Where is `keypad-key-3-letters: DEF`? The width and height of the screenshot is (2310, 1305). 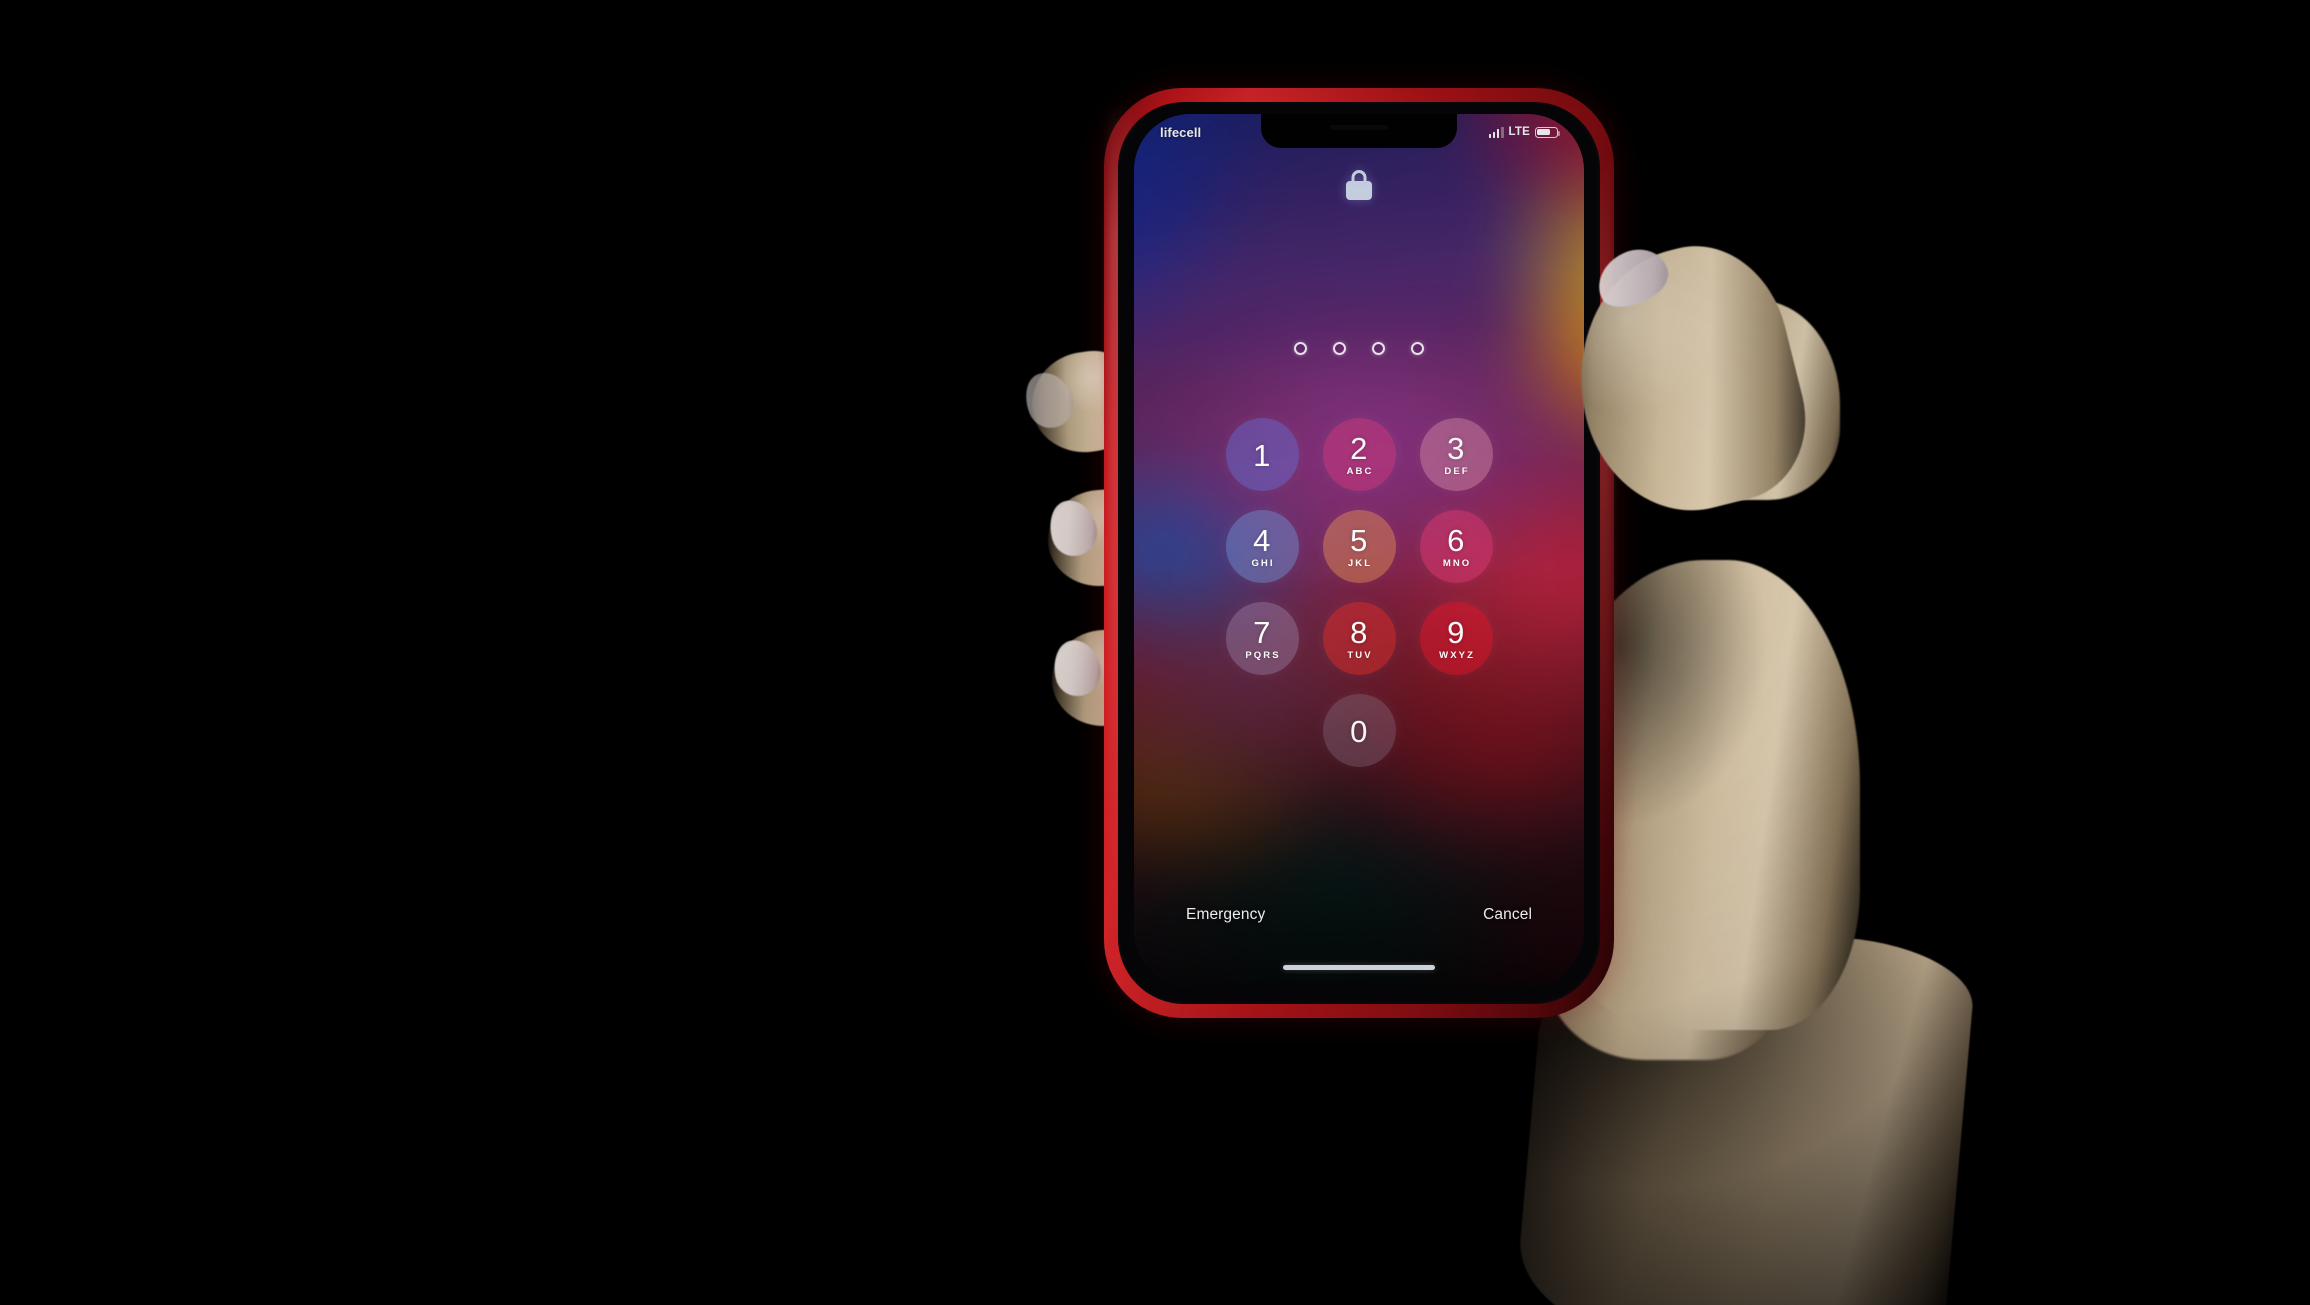
keypad-key-3-letters: DEF is located at coordinates (1457, 471).